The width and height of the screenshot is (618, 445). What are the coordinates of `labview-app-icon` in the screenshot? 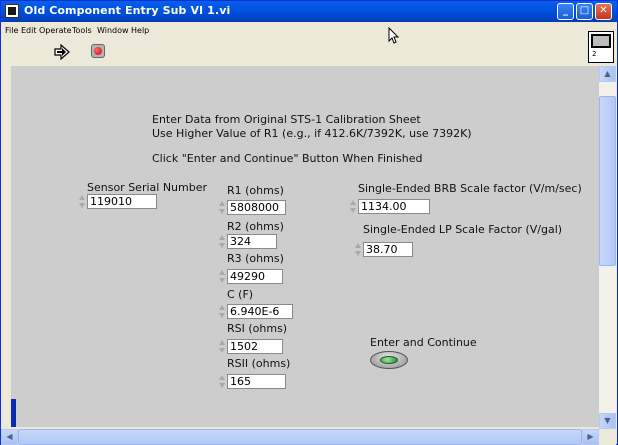 It's located at (12, 11).